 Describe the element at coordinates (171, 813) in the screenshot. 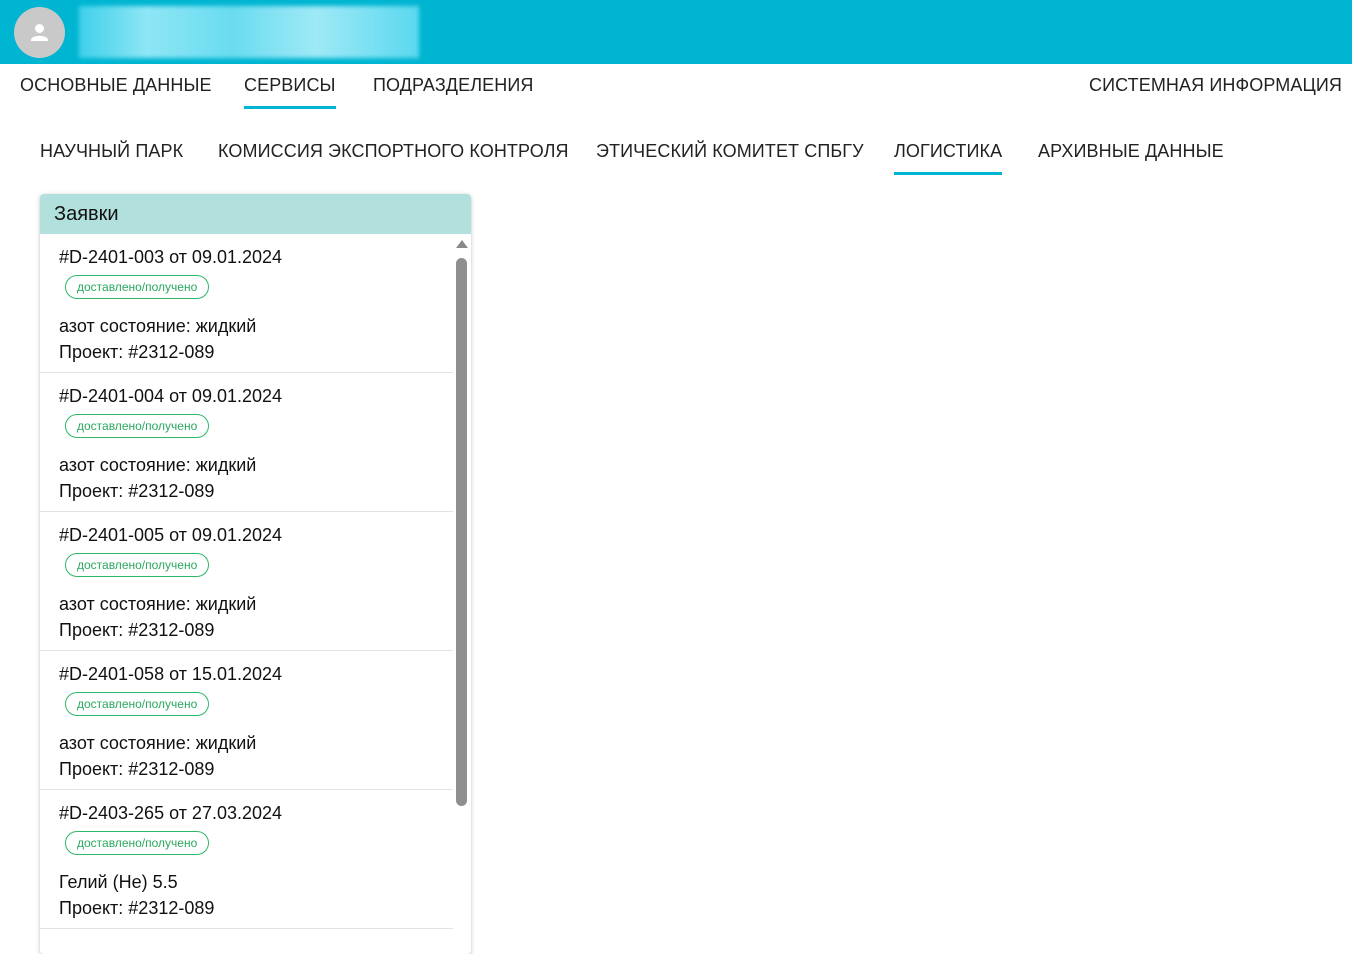

I see `request-title: #D-2403-265 от 27.03.2024` at that location.